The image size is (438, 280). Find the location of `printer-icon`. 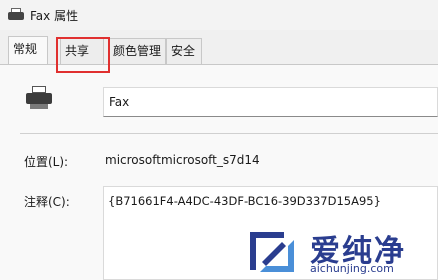

printer-icon is located at coordinates (39, 98).